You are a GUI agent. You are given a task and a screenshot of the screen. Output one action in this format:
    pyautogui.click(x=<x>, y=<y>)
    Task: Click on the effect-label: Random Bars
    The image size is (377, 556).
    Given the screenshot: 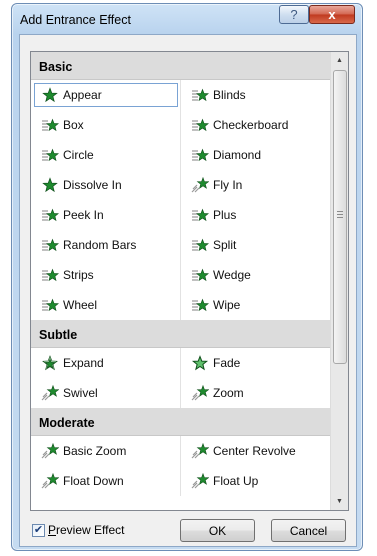 What is the action you would take?
    pyautogui.click(x=100, y=245)
    